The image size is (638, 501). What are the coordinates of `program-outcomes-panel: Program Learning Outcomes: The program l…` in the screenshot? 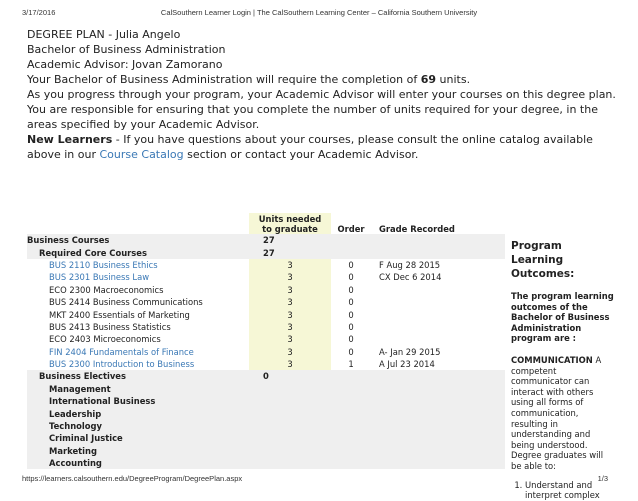 It's located at (563, 370).